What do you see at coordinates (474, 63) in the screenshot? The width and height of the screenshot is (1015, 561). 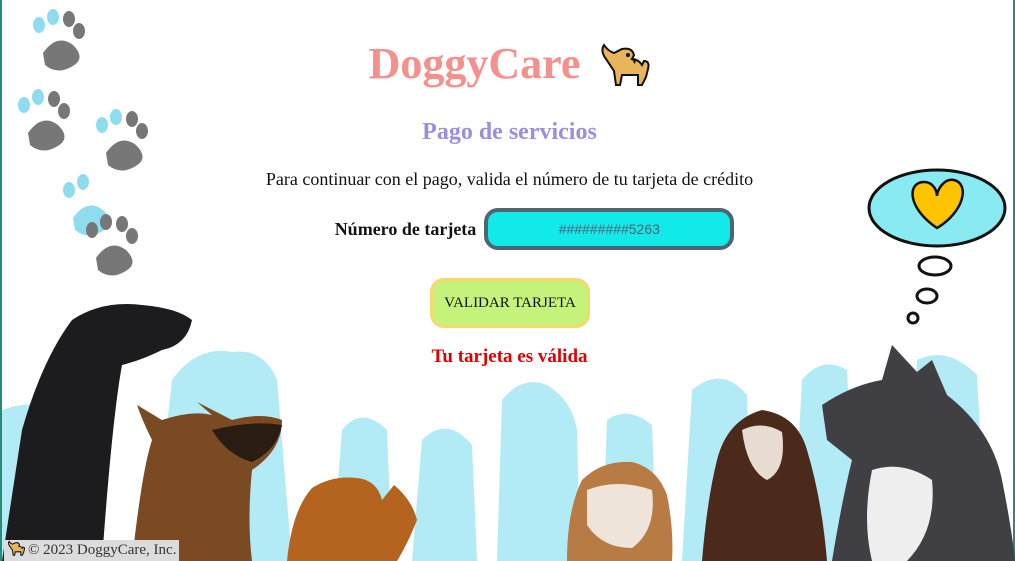 I see `page-title: DoggyCare` at bounding box center [474, 63].